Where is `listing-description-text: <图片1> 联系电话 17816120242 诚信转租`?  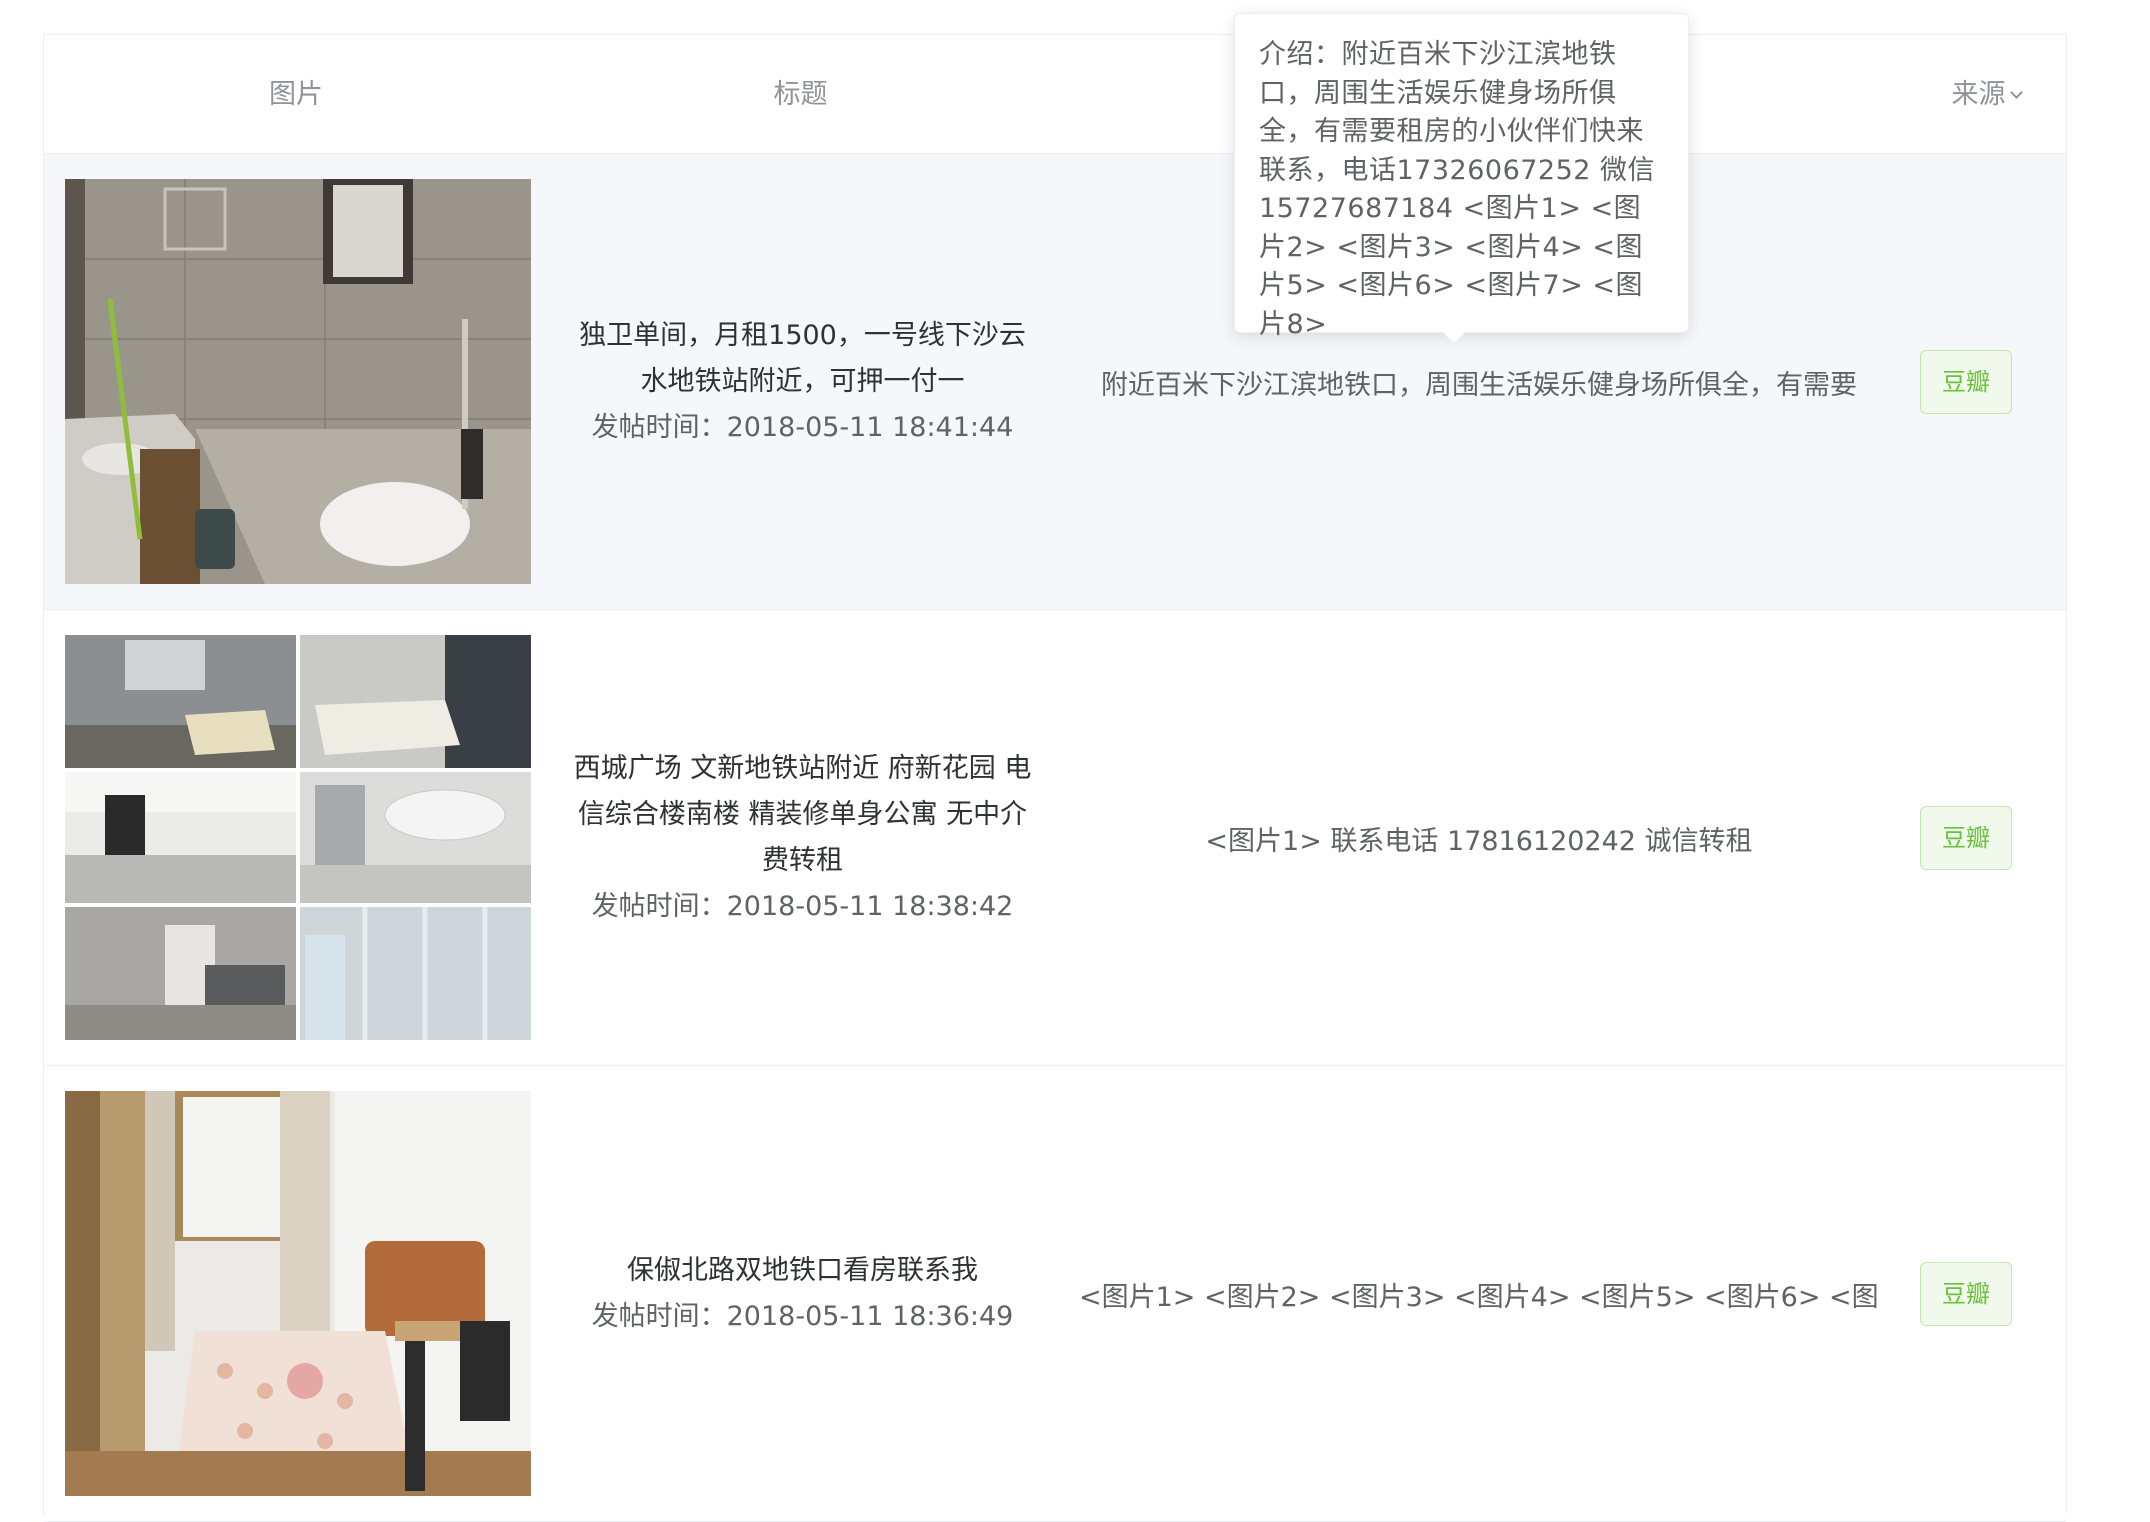
listing-description-text: <图片1> 联系电话 17816120242 诚信转租 is located at coordinates (1479, 841).